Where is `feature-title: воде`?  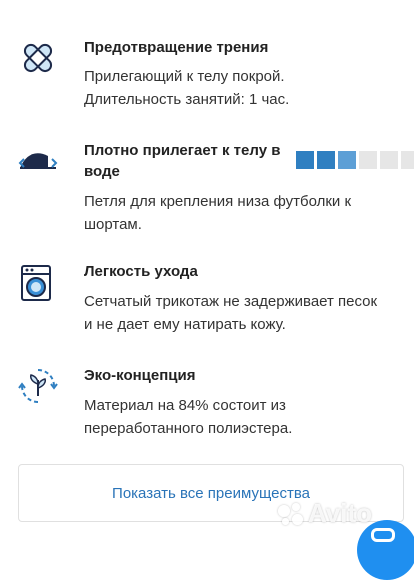 feature-title: воде is located at coordinates (102, 171).